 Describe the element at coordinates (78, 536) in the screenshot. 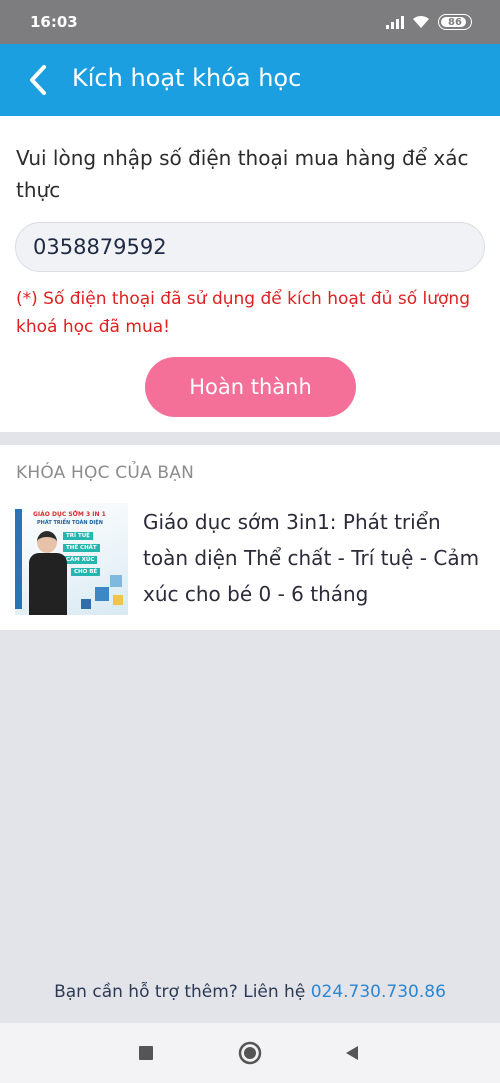

I see `thumbnail-tag: TRÍ TUỆ` at that location.